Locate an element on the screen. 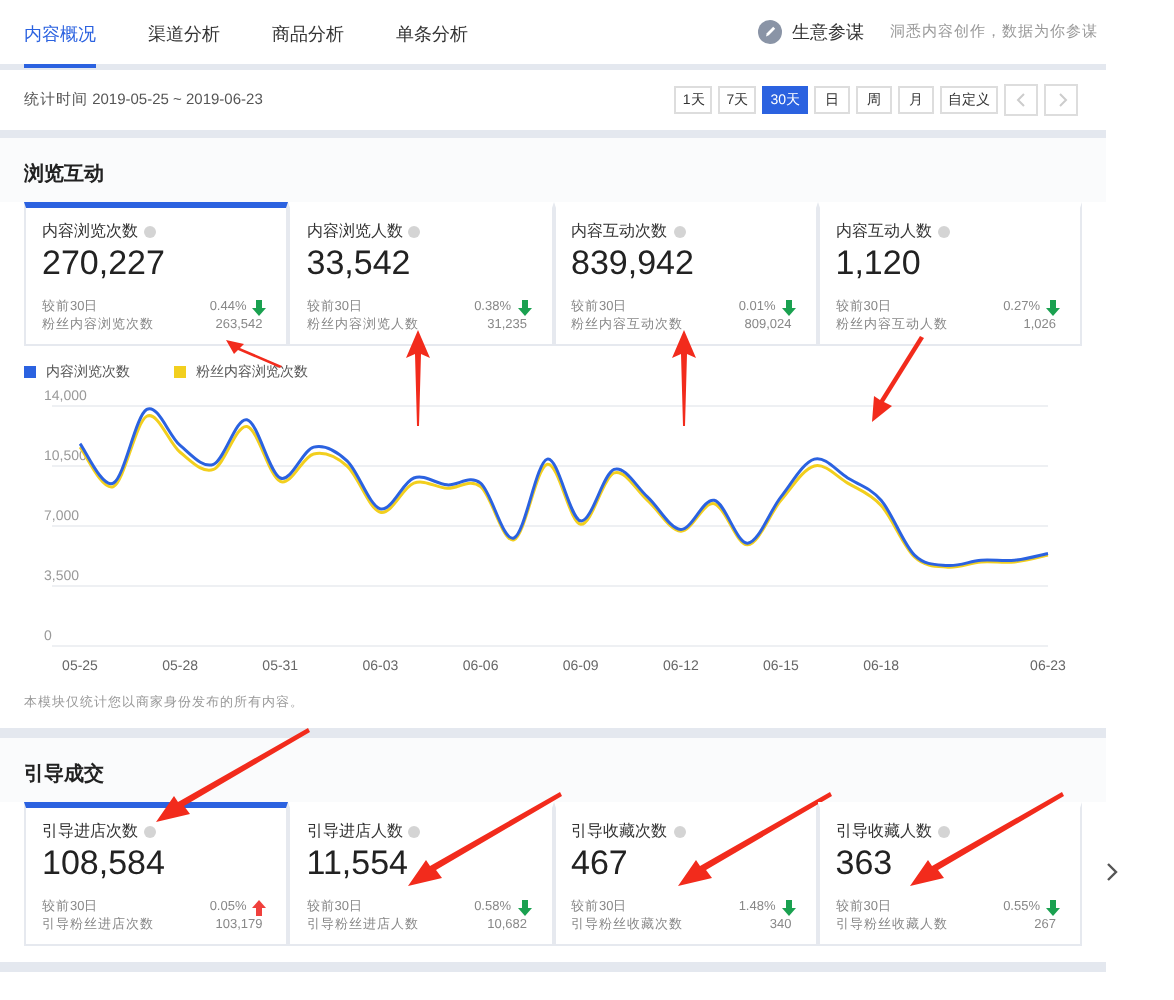 The image size is (1174, 1000). metric-title: 内容互动人数 is located at coordinates (883, 231).